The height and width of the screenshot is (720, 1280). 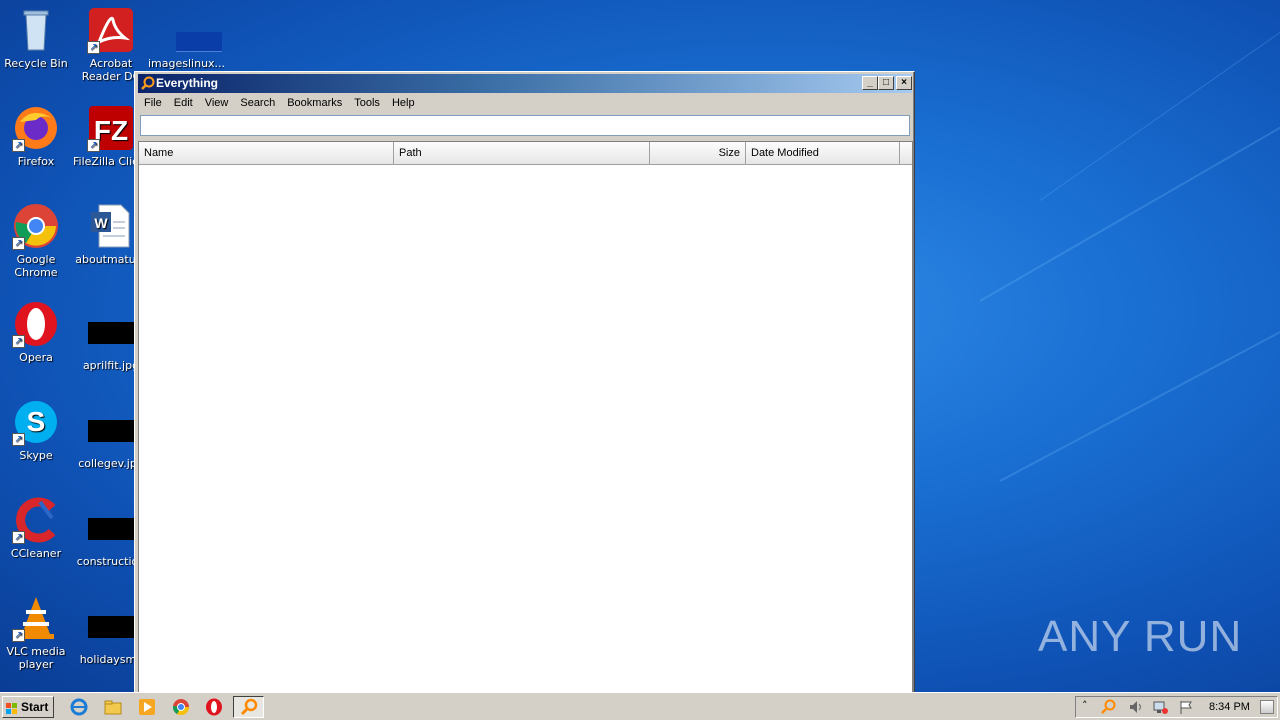 I want to click on windows-logo-icon, so click(x=12, y=707).